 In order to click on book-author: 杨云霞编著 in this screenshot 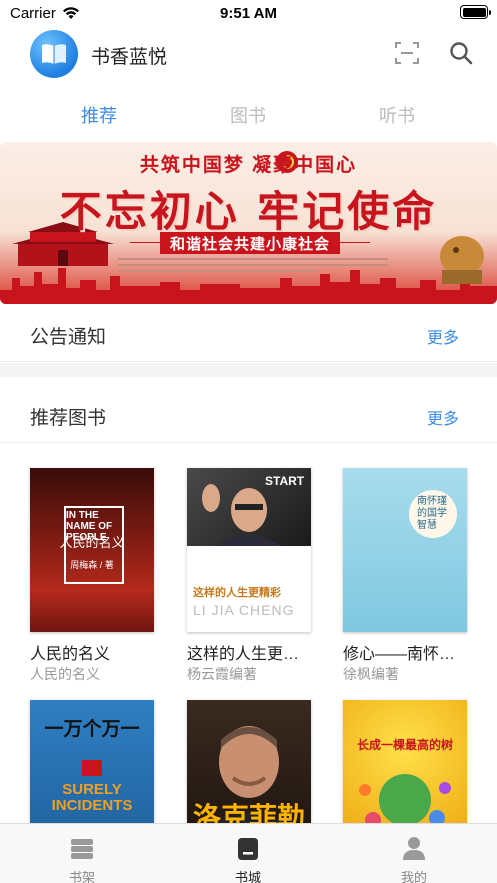, I will do `click(222, 674)`.